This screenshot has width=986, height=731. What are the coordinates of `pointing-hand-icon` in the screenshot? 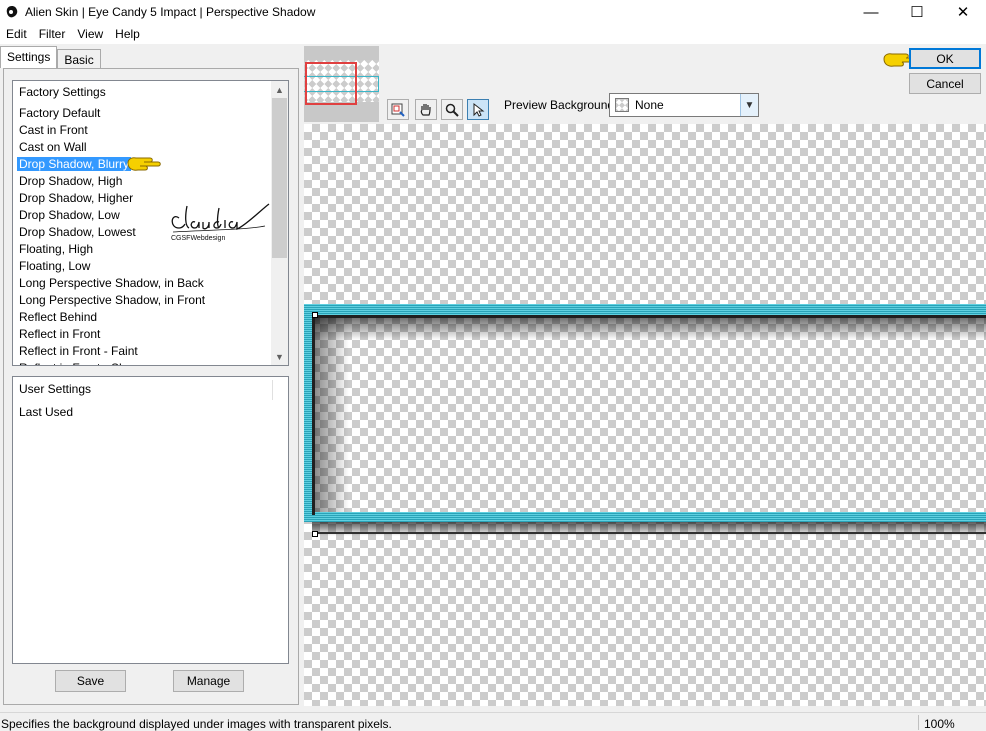 It's located at (144, 164).